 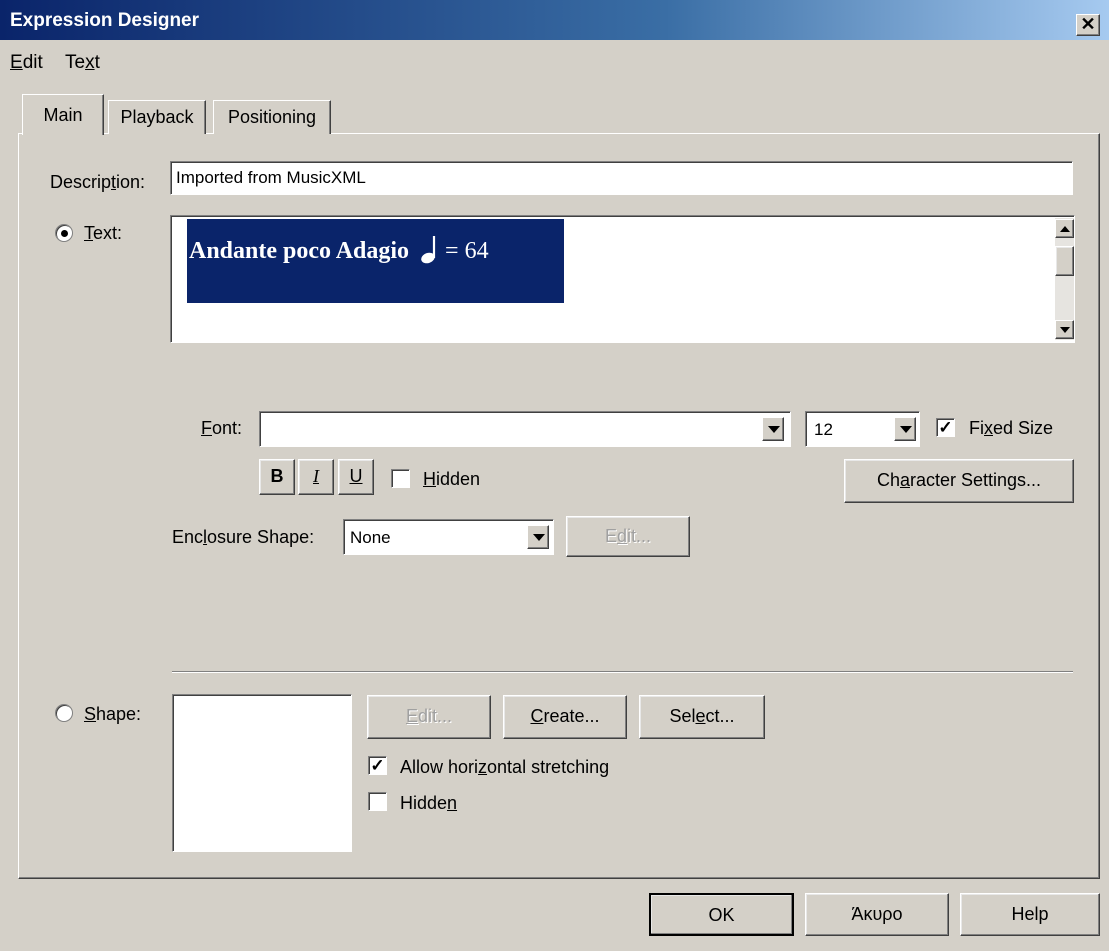 What do you see at coordinates (377, 801) in the screenshot?
I see `shape-hidden-checkbox` at bounding box center [377, 801].